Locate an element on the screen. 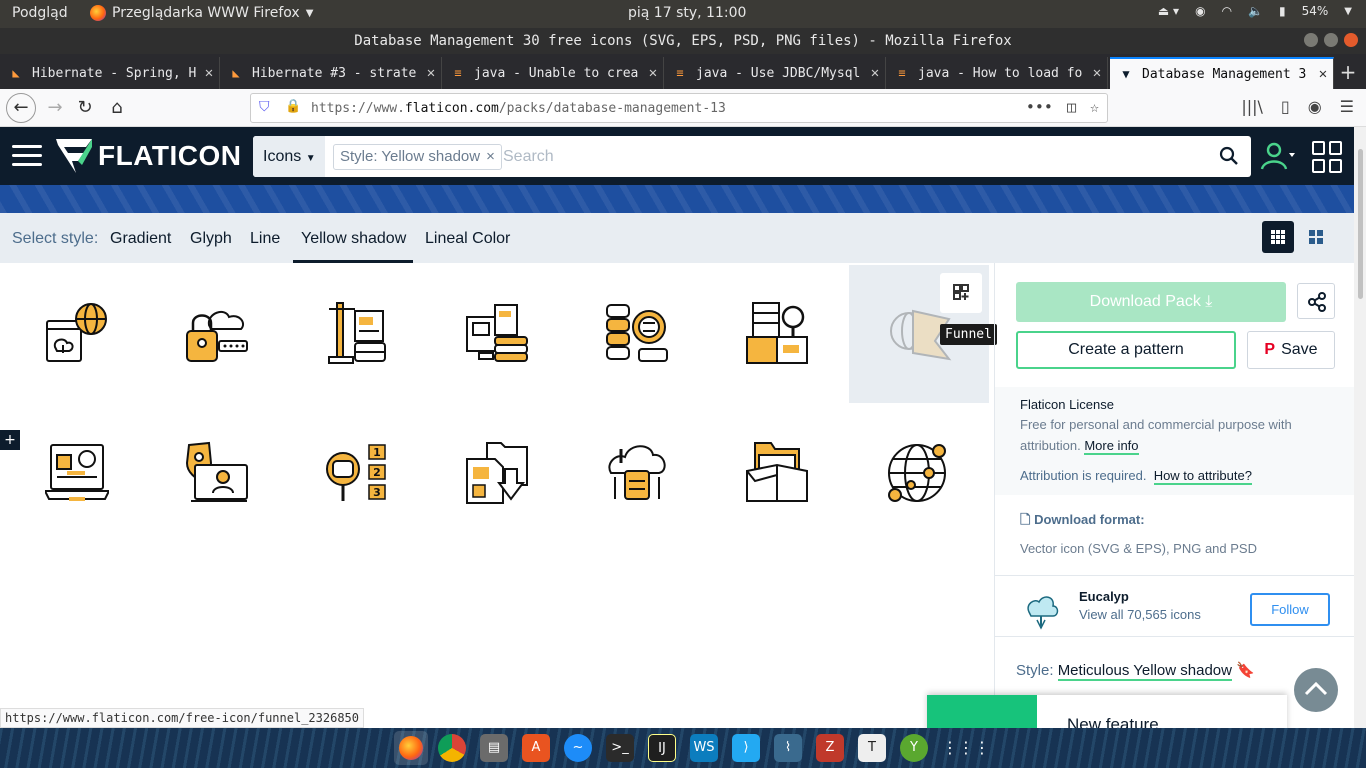  search-input is located at coordinates (853, 157).